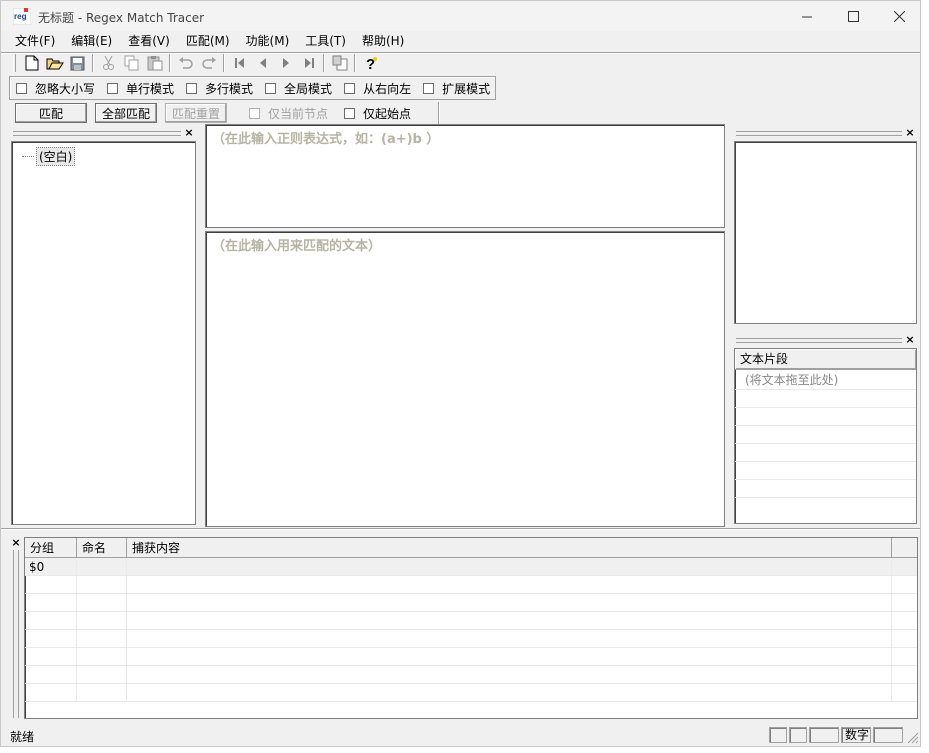  I want to click on tree-panel-header: ×, so click(103, 133).